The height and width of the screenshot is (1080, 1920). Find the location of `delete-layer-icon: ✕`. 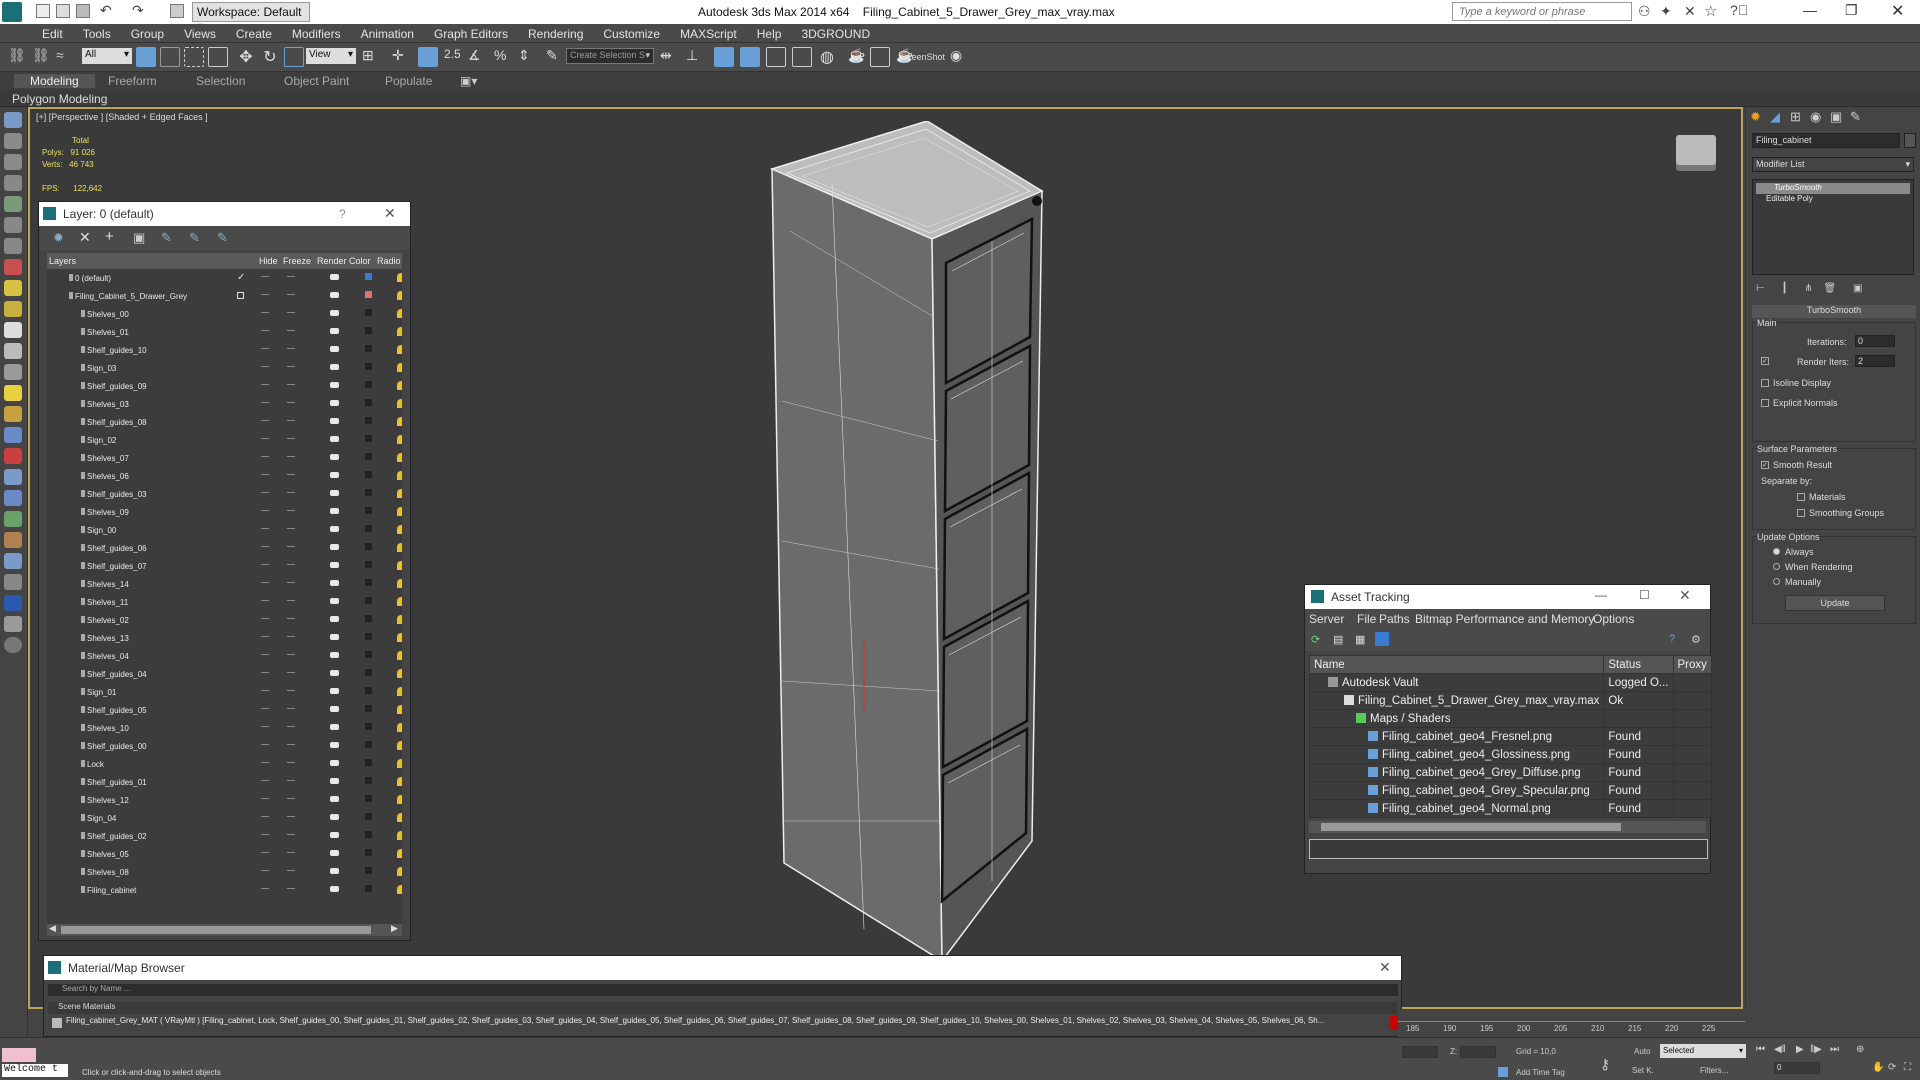

delete-layer-icon: ✕ is located at coordinates (85, 237).